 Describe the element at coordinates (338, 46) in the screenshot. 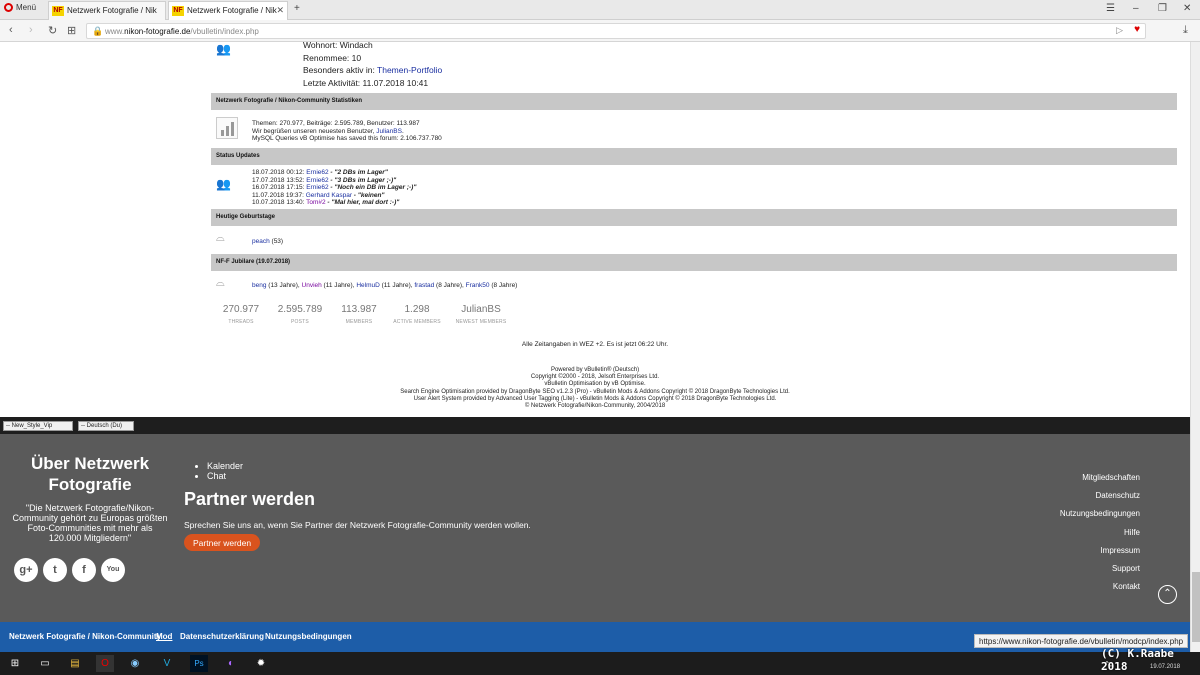

I see `profile-wohnort: Wohnort: Windach` at that location.